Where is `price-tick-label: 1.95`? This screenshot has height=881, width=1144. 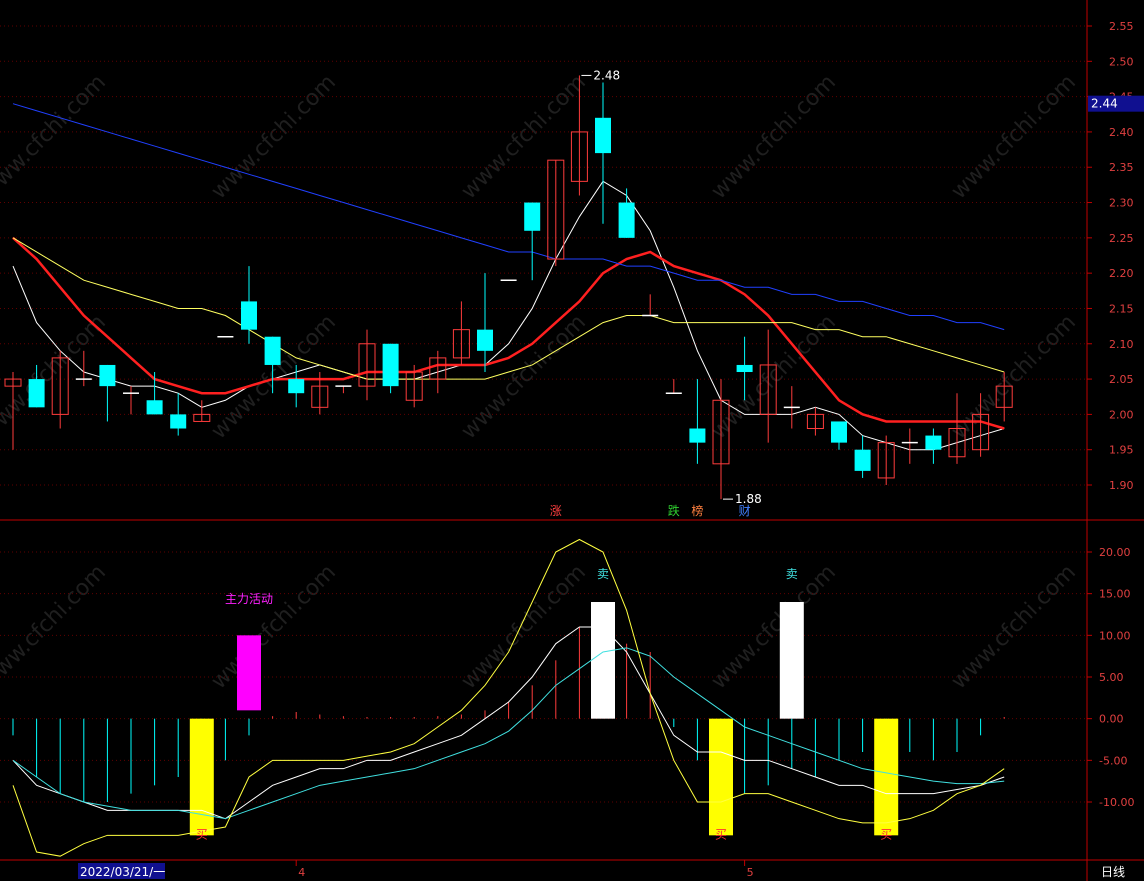 price-tick-label: 1.95 is located at coordinates (1121, 450).